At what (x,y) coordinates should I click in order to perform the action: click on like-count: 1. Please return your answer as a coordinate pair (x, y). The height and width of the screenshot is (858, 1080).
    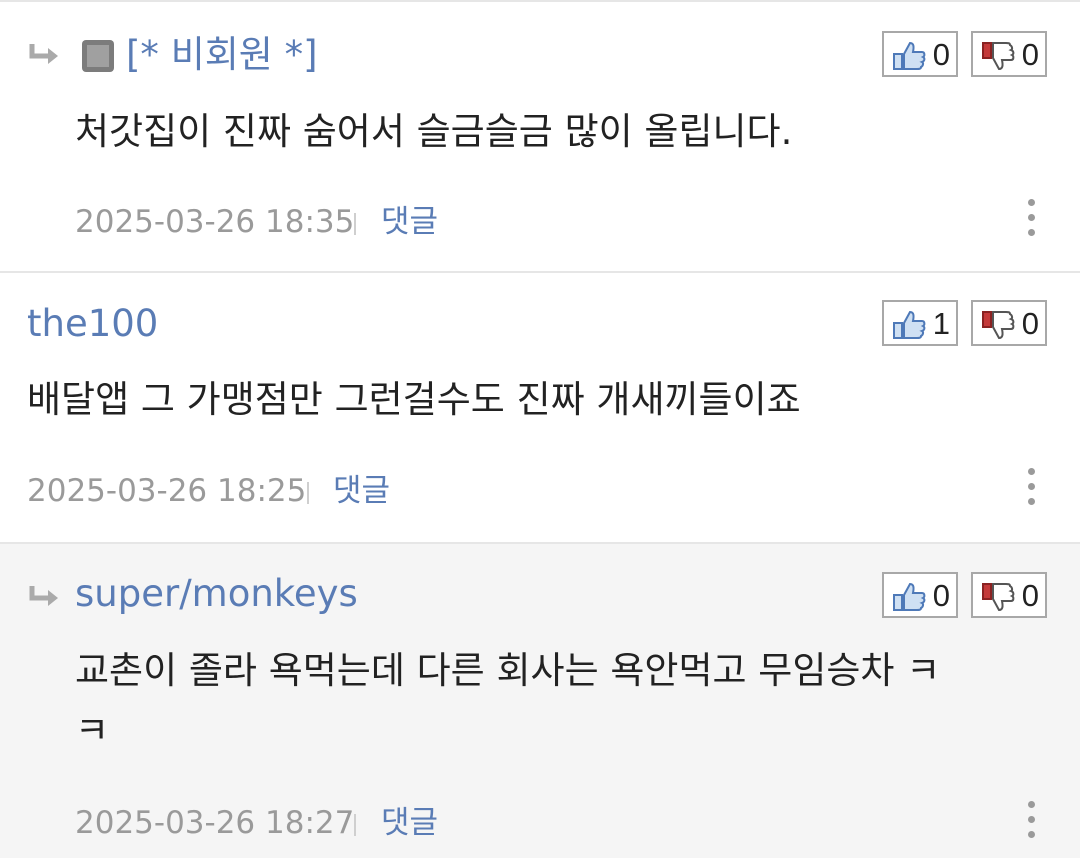
    Looking at the image, I should click on (941, 323).